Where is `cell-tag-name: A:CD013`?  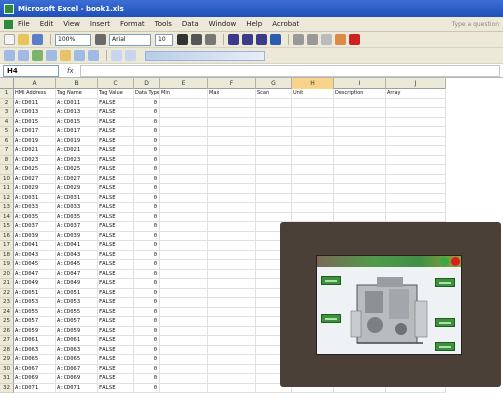 cell-tag-name: A:CD013 is located at coordinates (77, 113).